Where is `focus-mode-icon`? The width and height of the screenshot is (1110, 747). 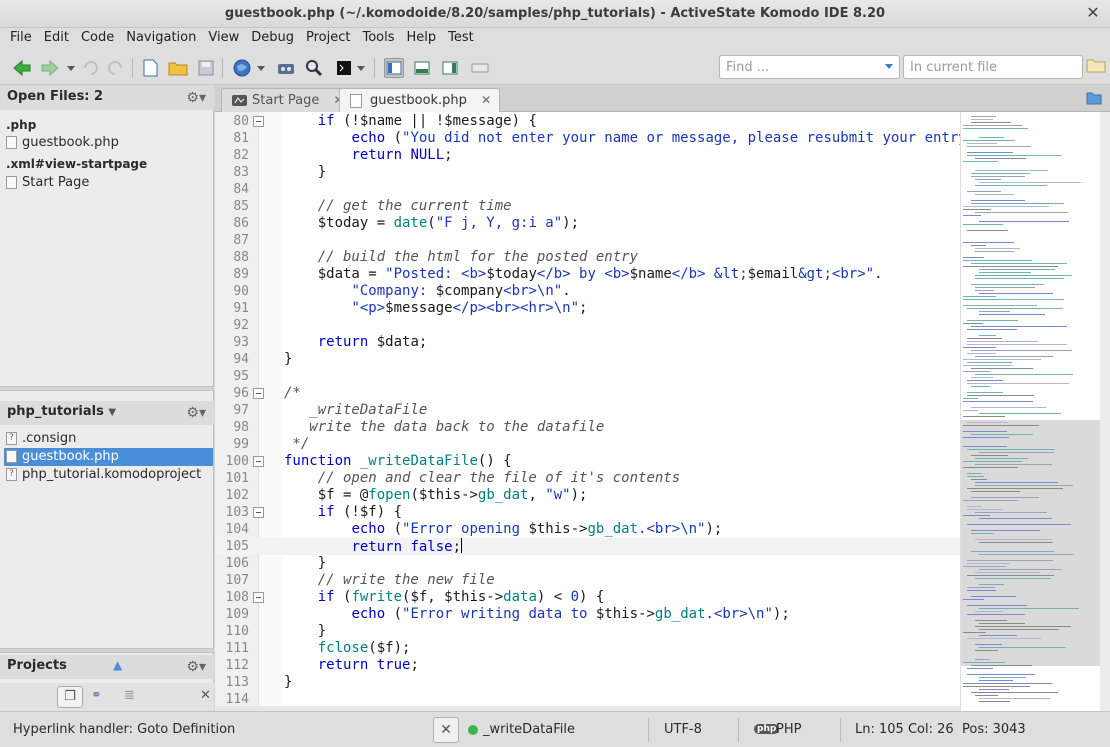
focus-mode-icon is located at coordinates (480, 68).